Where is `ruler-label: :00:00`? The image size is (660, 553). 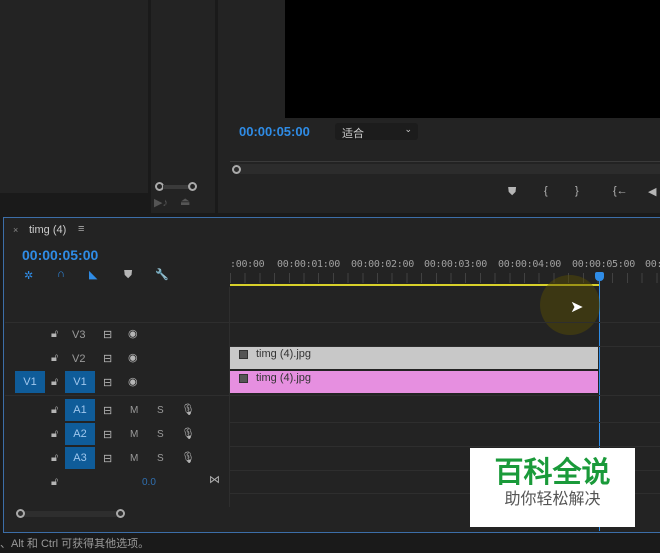 ruler-label: :00:00 is located at coordinates (247, 264).